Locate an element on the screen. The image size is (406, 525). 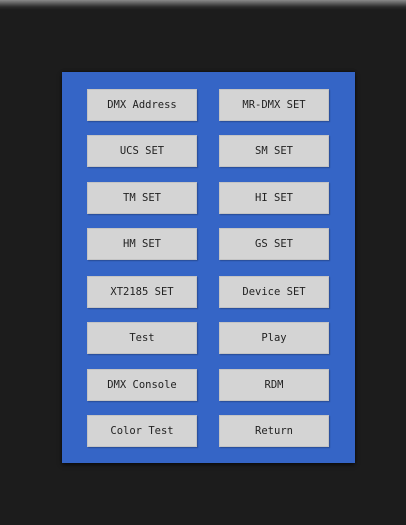
hi-set-button: HI SET is located at coordinates (274, 198).